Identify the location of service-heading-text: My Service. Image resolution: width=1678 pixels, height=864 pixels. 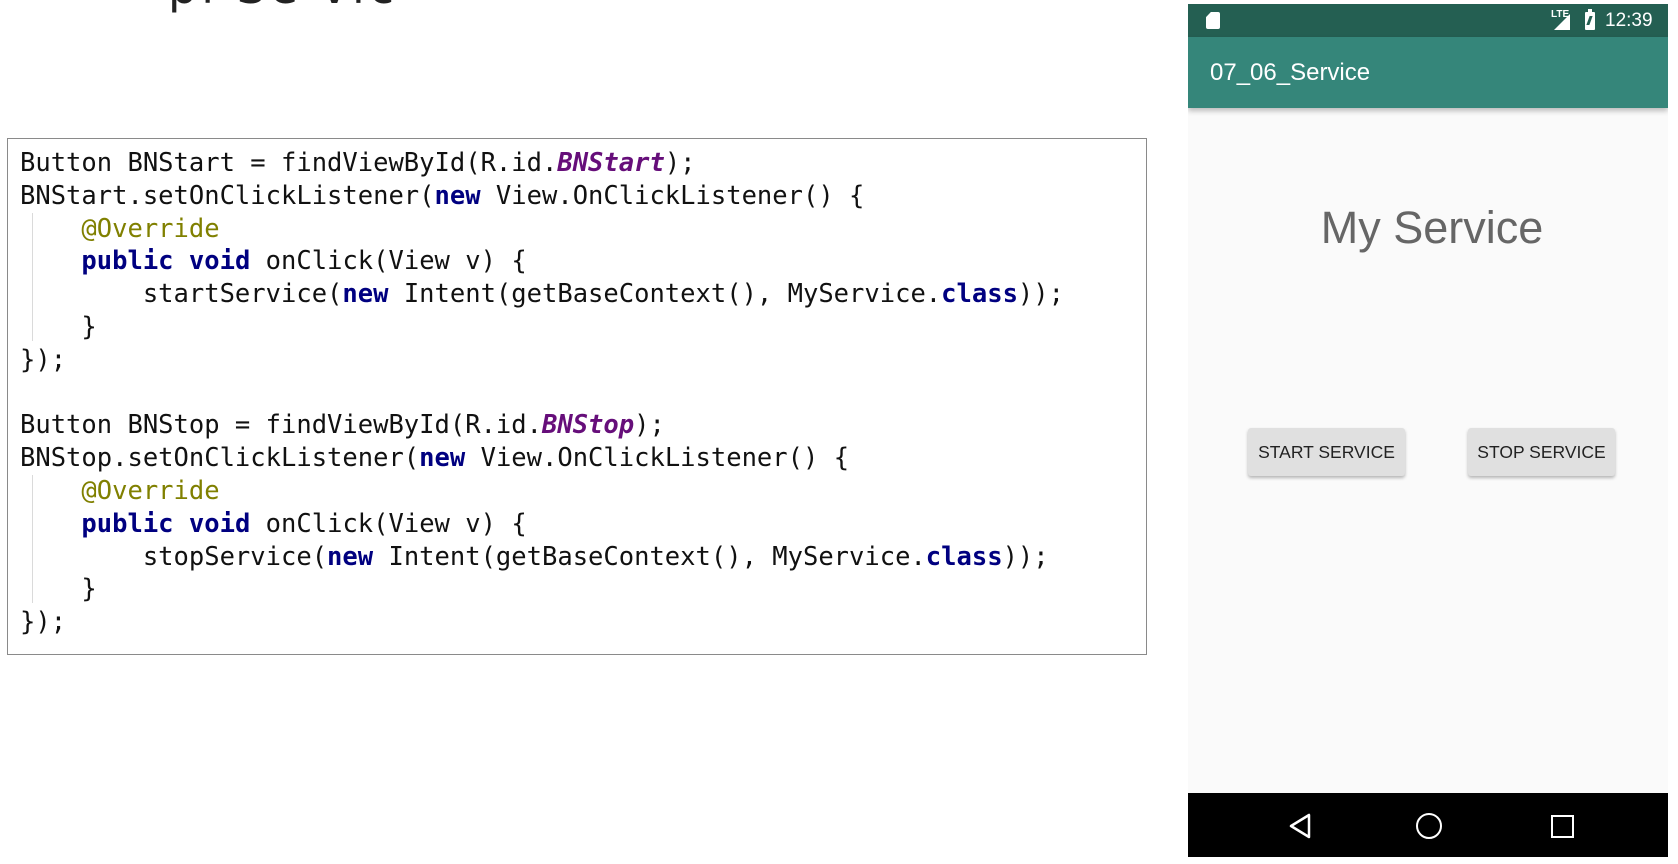
(1432, 227).